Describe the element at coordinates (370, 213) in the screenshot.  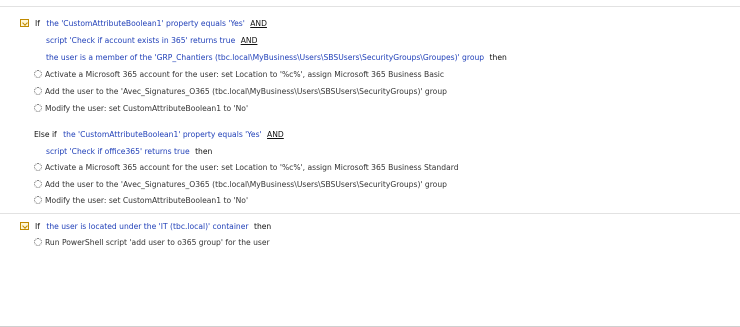
I see `block-divider` at that location.